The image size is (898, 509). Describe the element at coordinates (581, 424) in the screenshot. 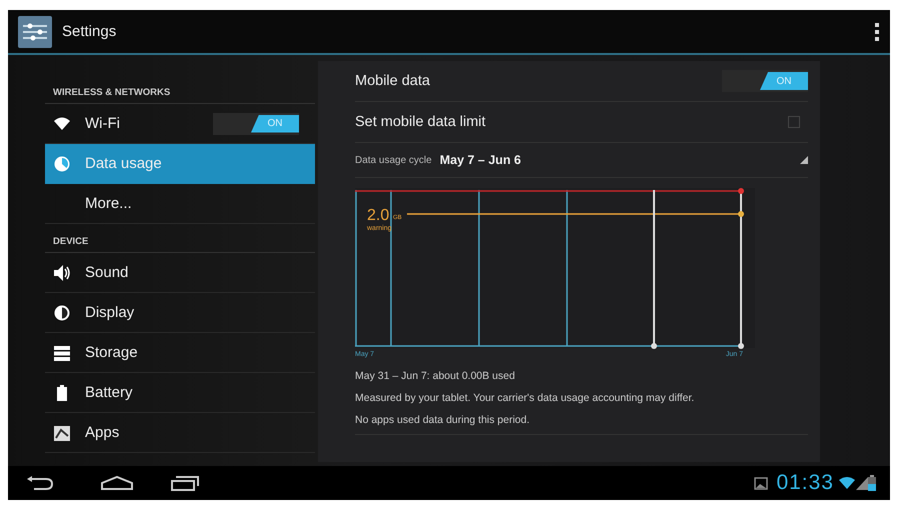

I see `info-note: No apps used data during this period.` at that location.